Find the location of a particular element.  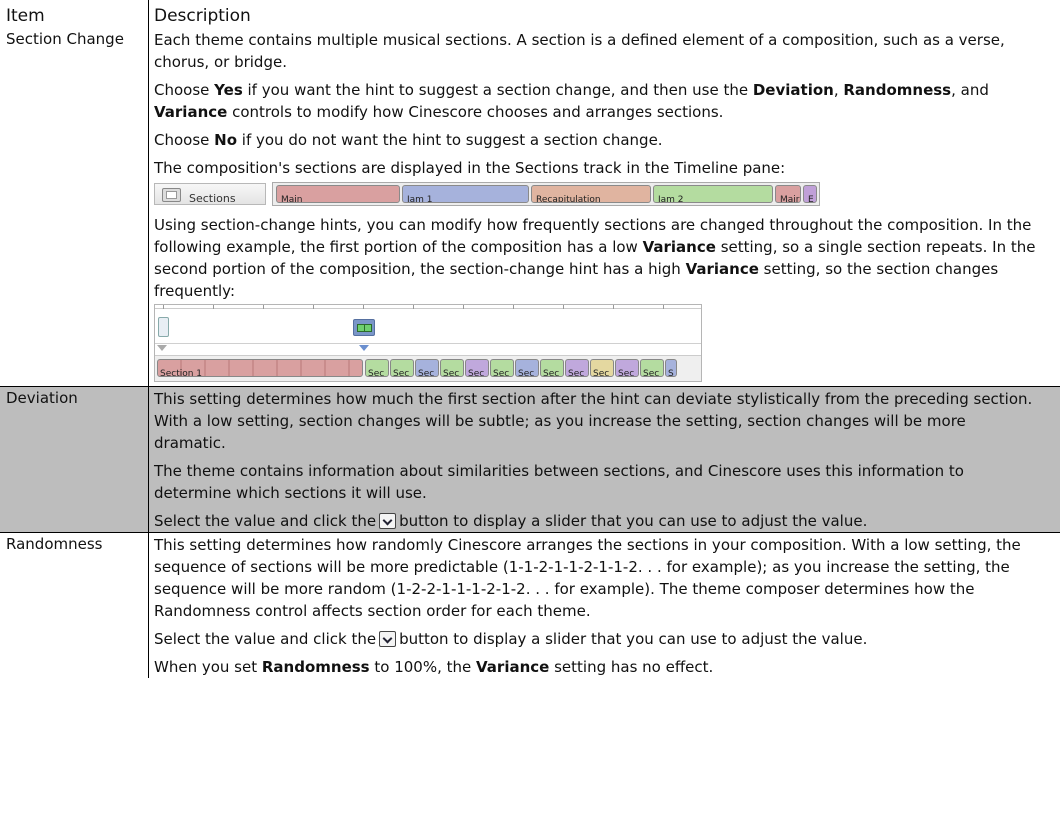

section-segment: Mair is located at coordinates (788, 194).